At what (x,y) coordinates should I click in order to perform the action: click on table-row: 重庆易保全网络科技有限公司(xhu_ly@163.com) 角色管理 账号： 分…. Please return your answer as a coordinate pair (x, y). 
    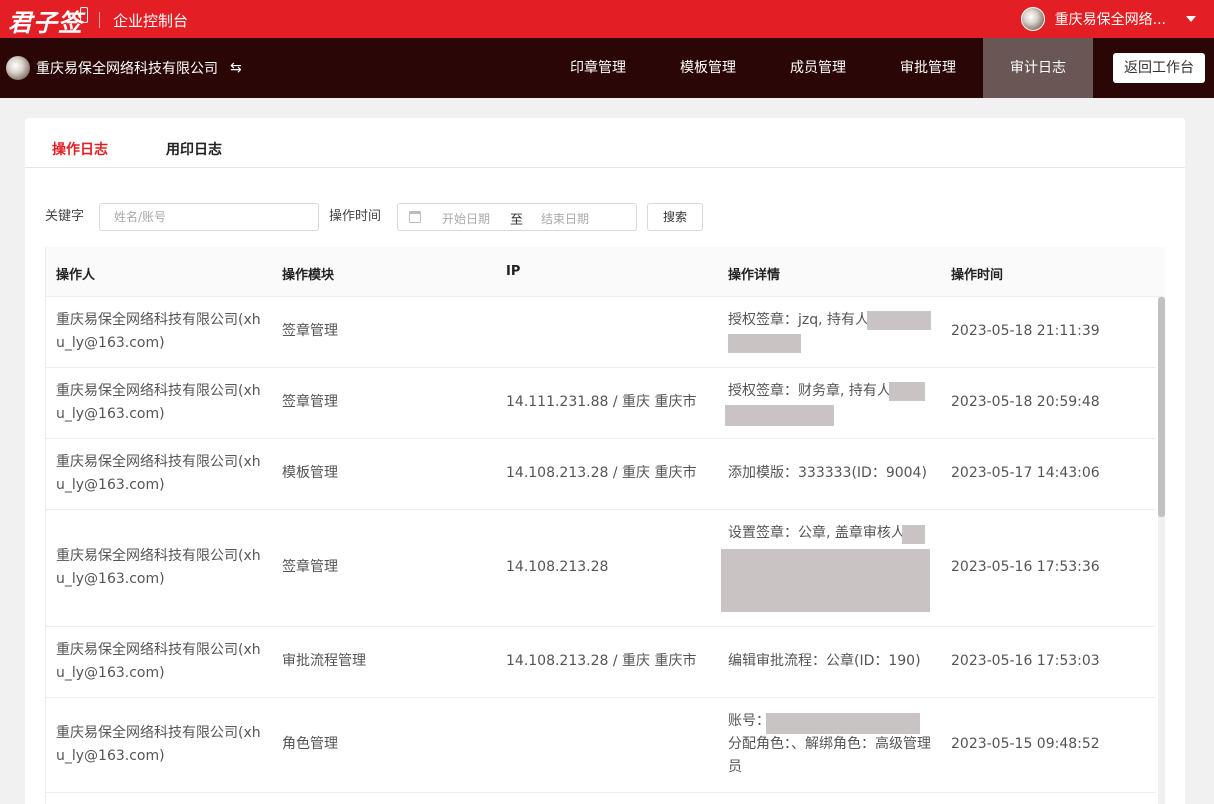
    Looking at the image, I should click on (601, 745).